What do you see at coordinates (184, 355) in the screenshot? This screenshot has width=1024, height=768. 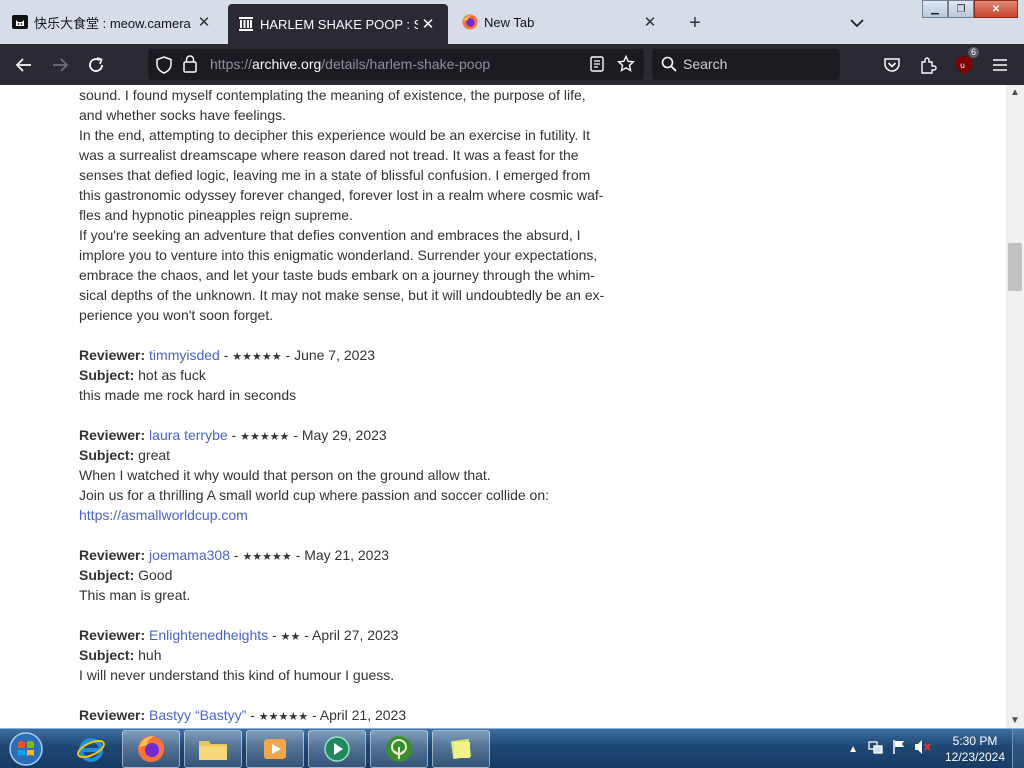 I see `reviewer-link: timmyisded` at bounding box center [184, 355].